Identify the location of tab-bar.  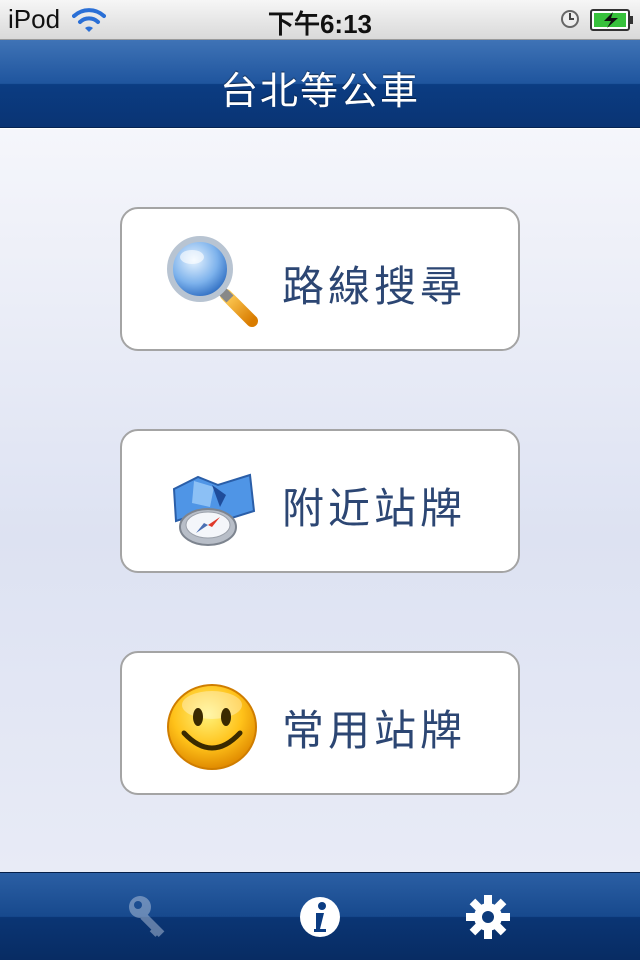
(320, 916).